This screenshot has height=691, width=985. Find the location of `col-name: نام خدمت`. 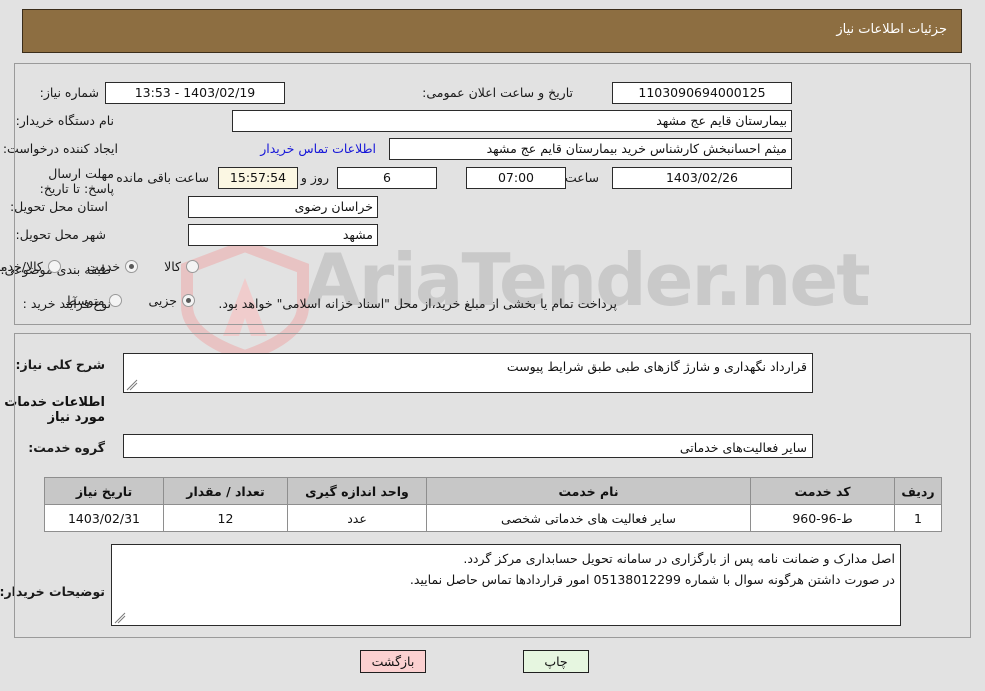

col-name: نام خدمت is located at coordinates (588, 491).